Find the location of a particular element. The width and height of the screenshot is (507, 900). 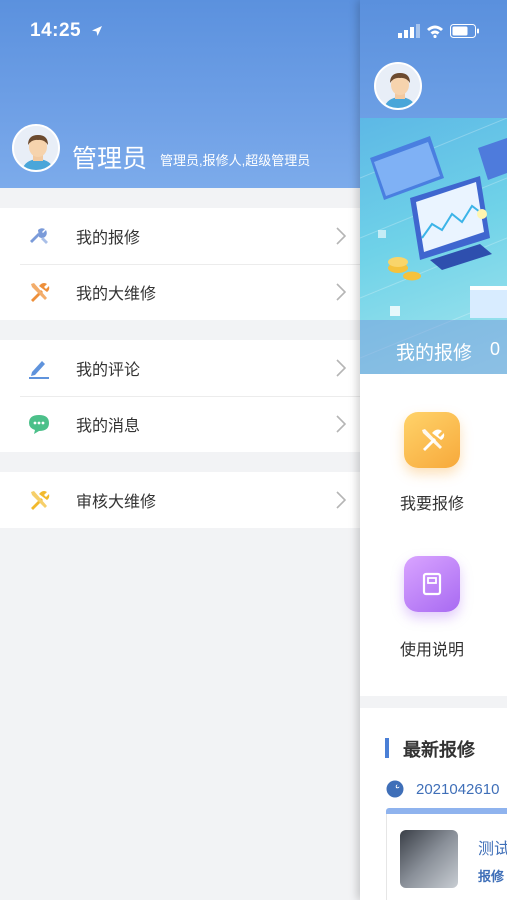

menu-label: 审核大维修 is located at coordinates (116, 502).